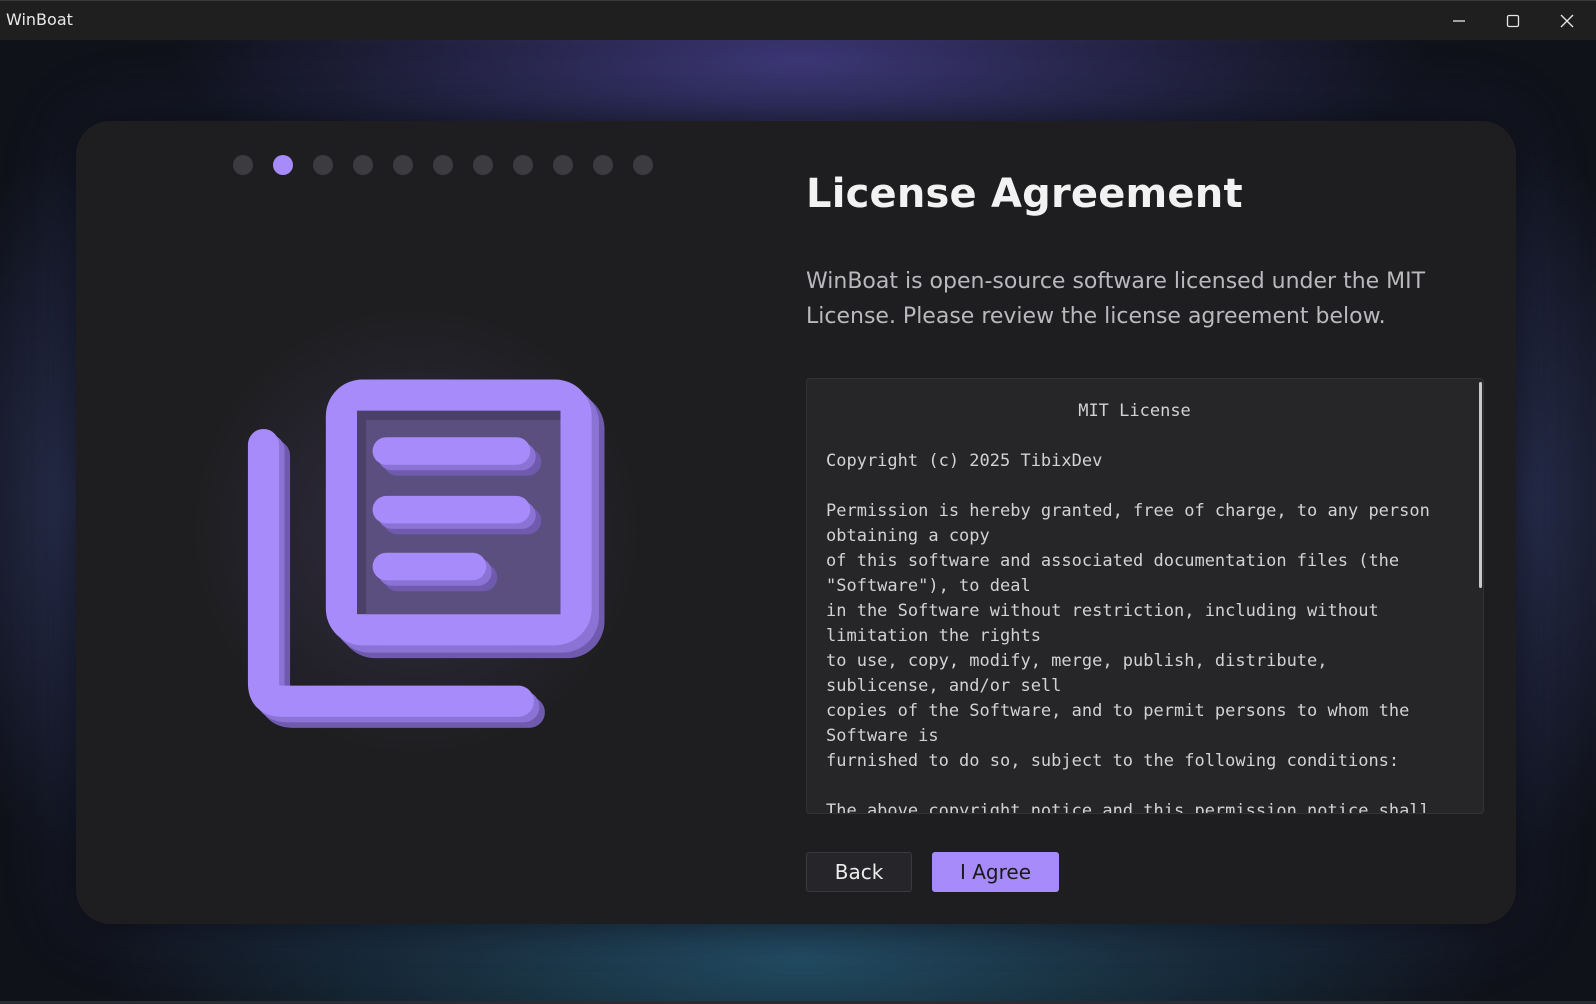 The width and height of the screenshot is (1596, 1004). Describe the element at coordinates (283, 165) in the screenshot. I see `step-dot-active` at that location.